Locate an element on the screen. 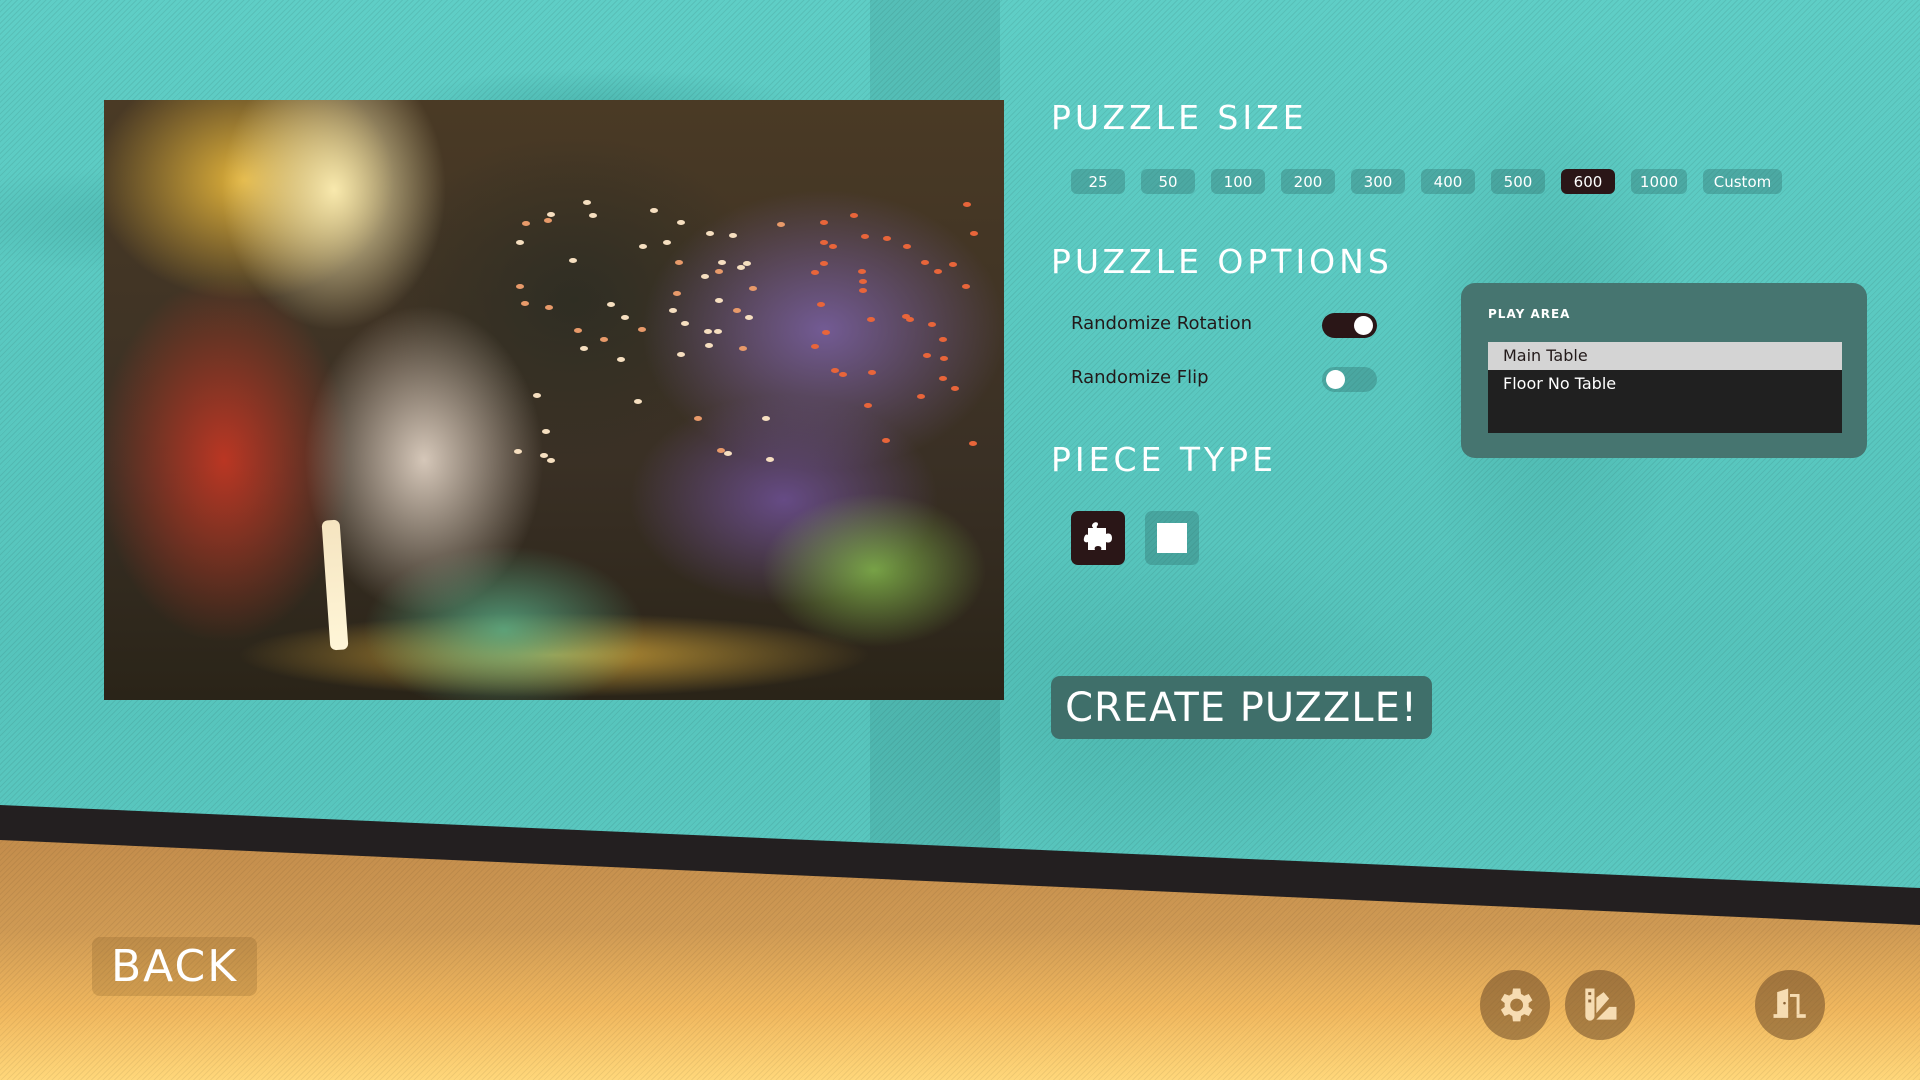 Image resolution: width=1920 pixels, height=1080 pixels. size-option-custom: Custom is located at coordinates (1742, 181).